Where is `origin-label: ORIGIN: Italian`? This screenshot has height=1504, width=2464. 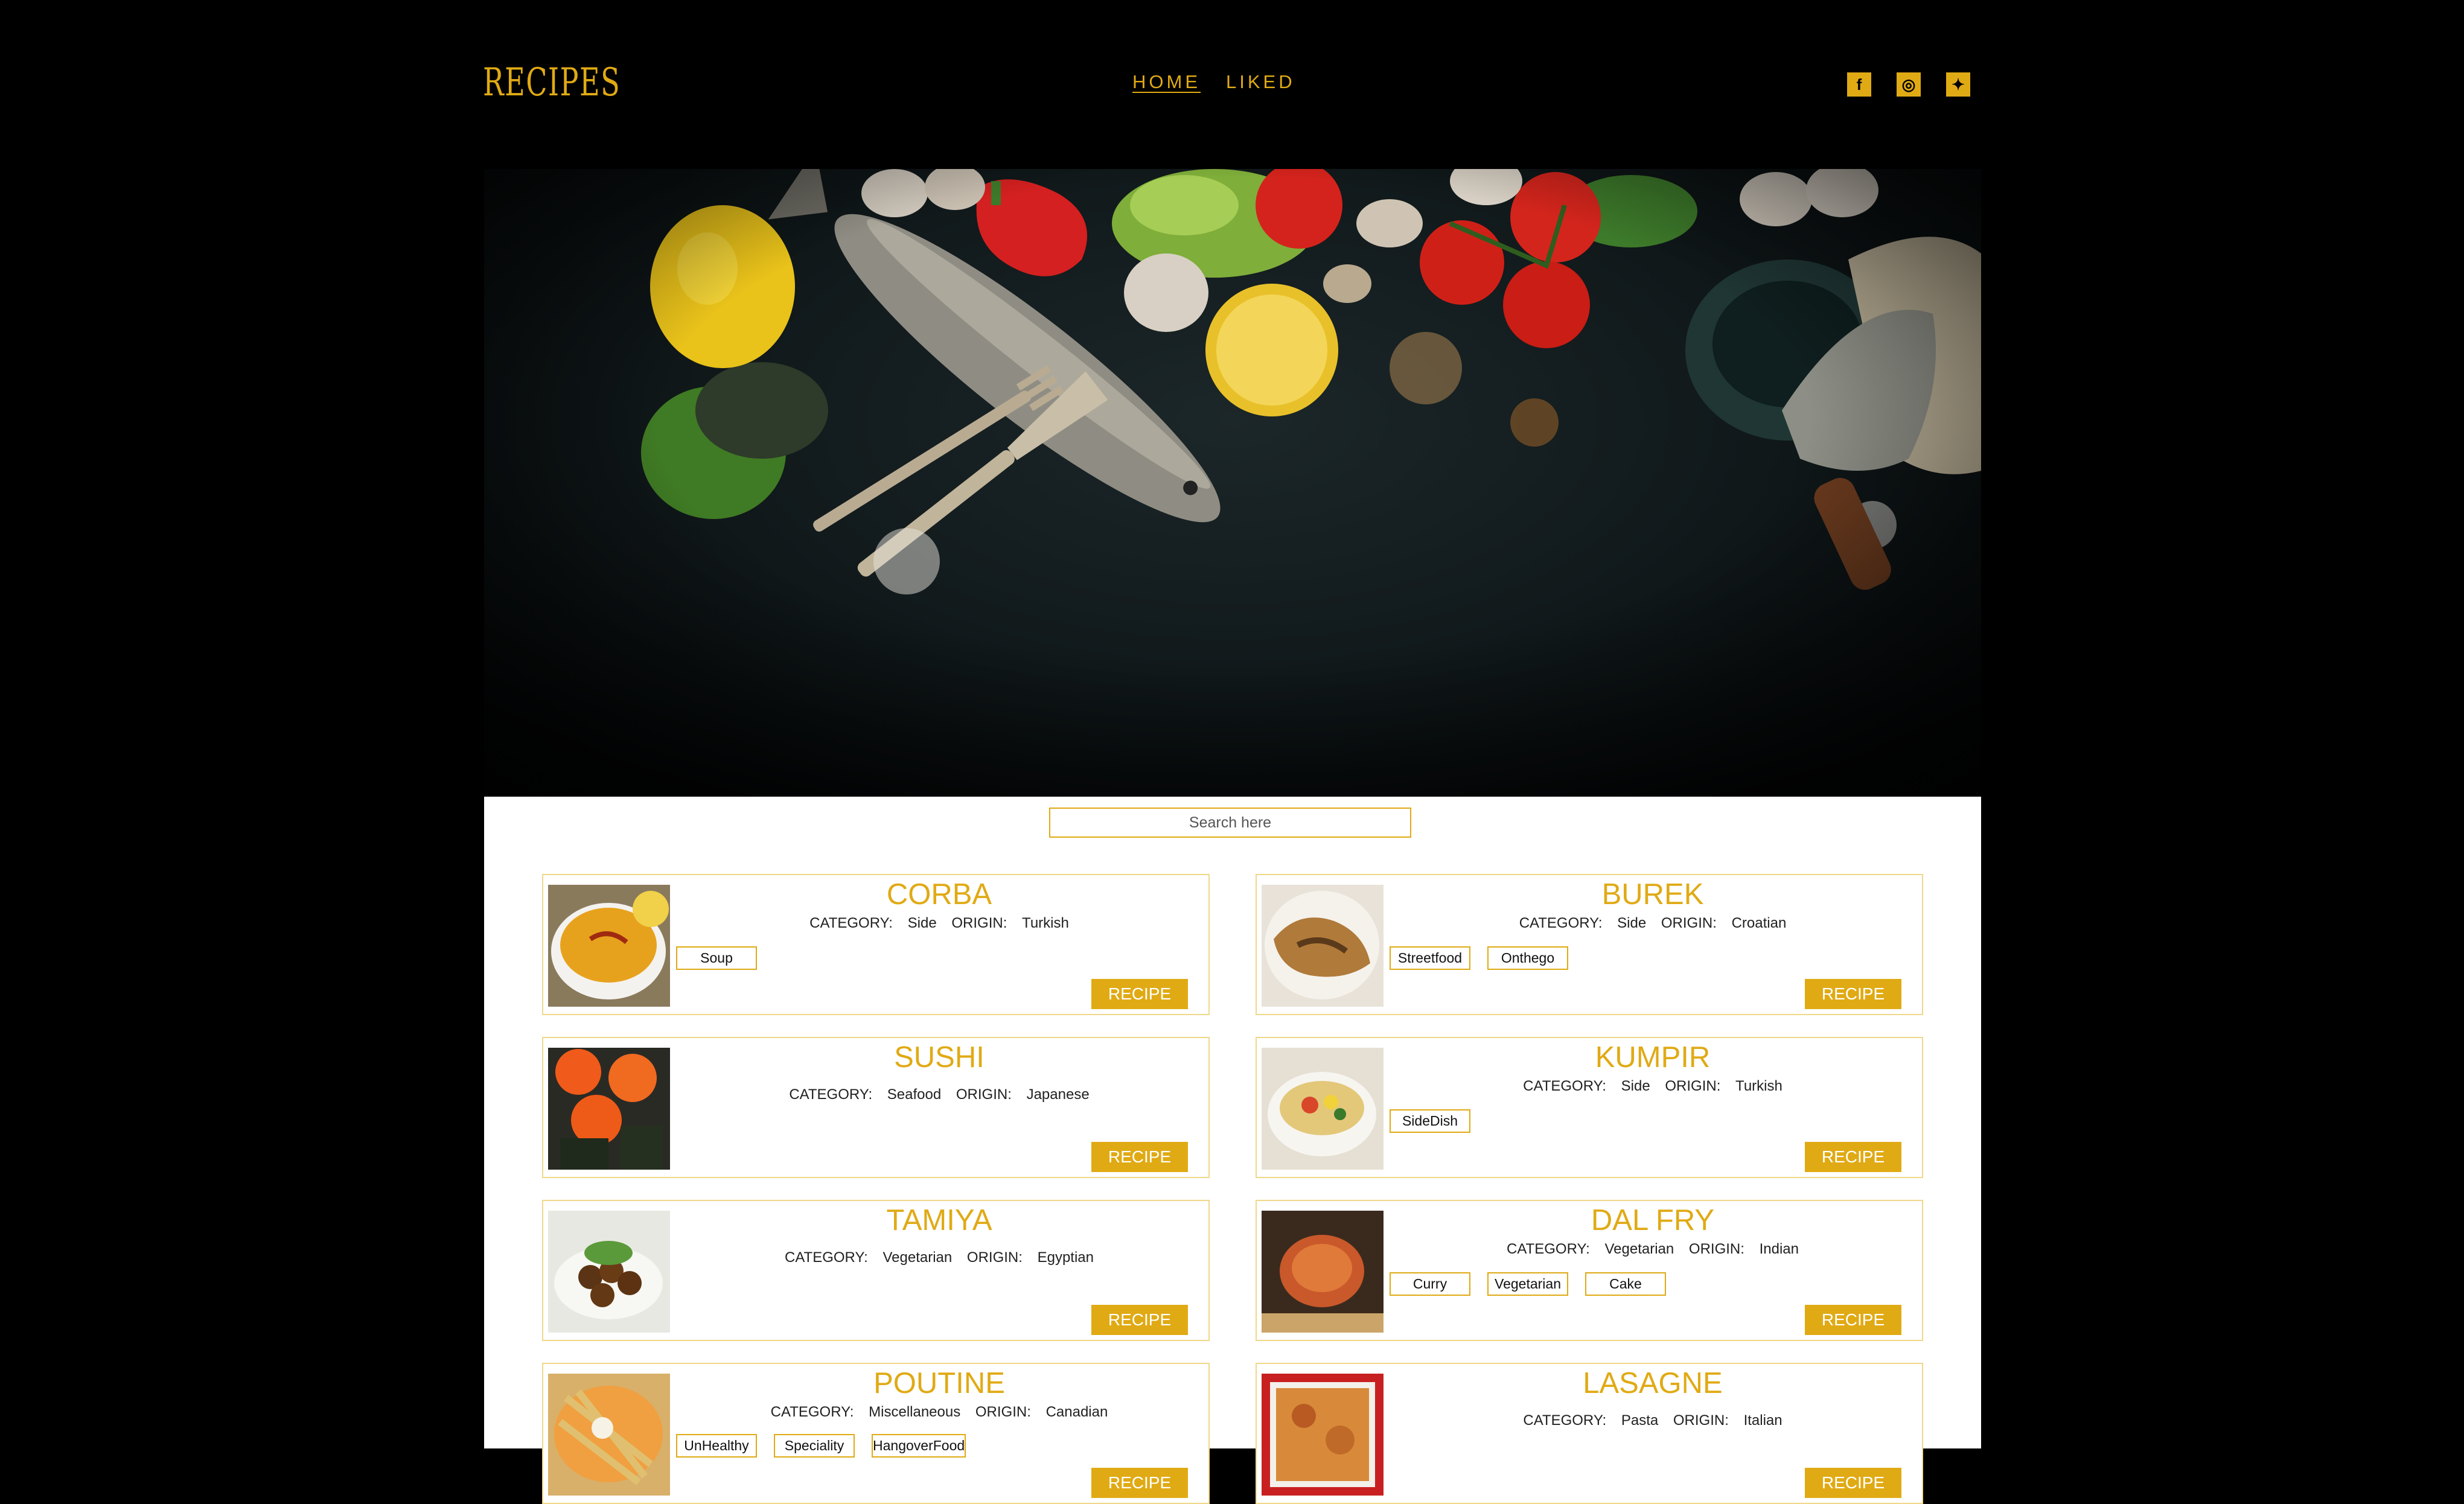
origin-label: ORIGIN: Italian is located at coordinates (1728, 1420).